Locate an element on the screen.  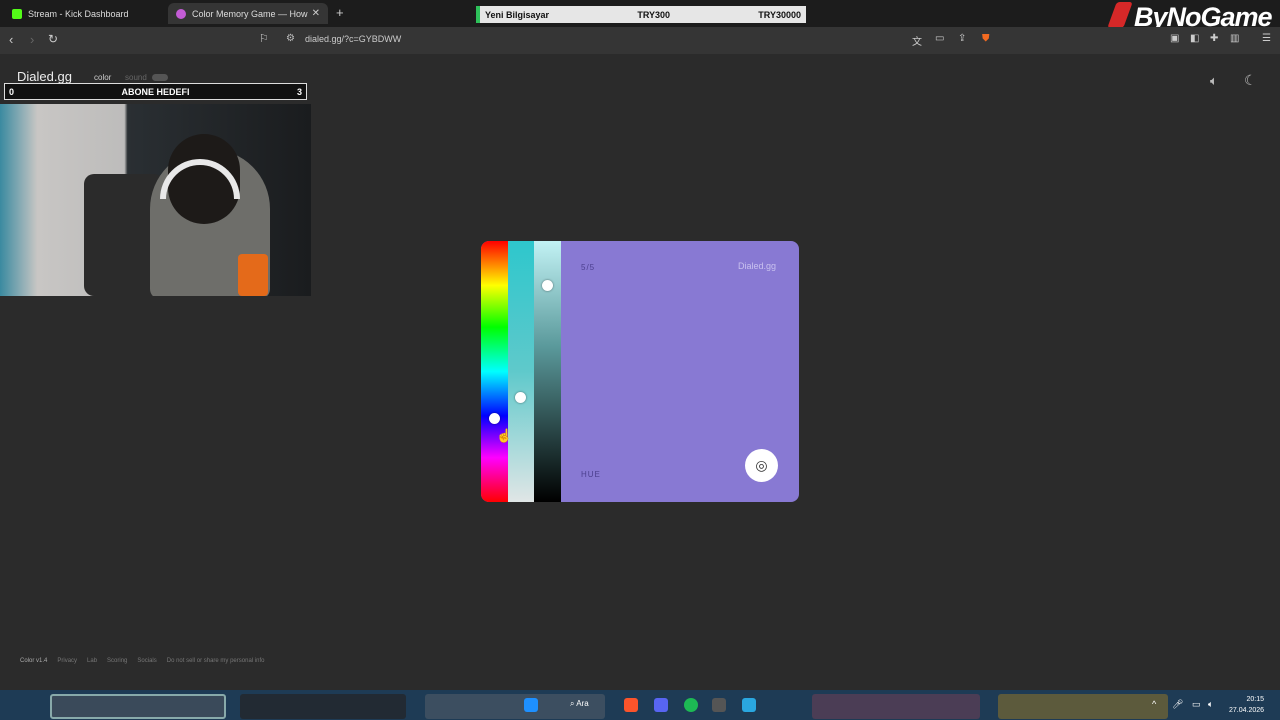
sidebar-icon: ▥ is located at coordinates (1234, 38).